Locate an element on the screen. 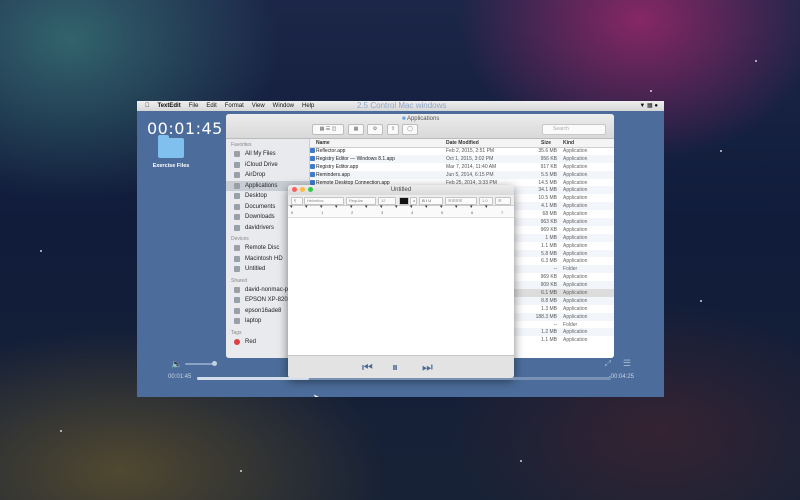 The image size is (800, 500). video-title: 2.5 Control Mac windows is located at coordinates (402, 105).